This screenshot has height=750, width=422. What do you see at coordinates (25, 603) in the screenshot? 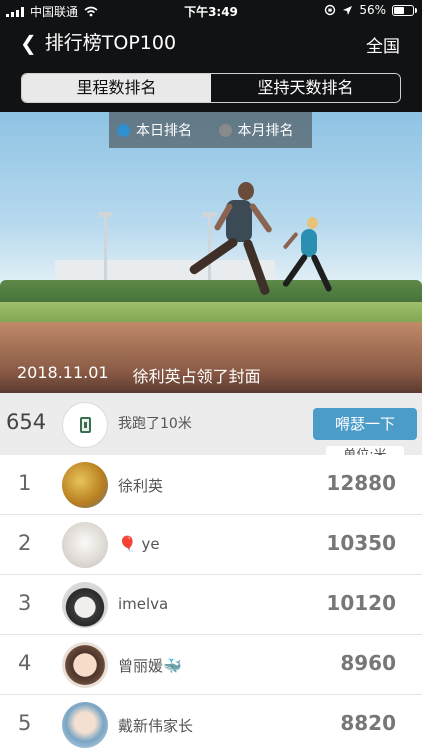
I see `rank-number: 3` at bounding box center [25, 603].